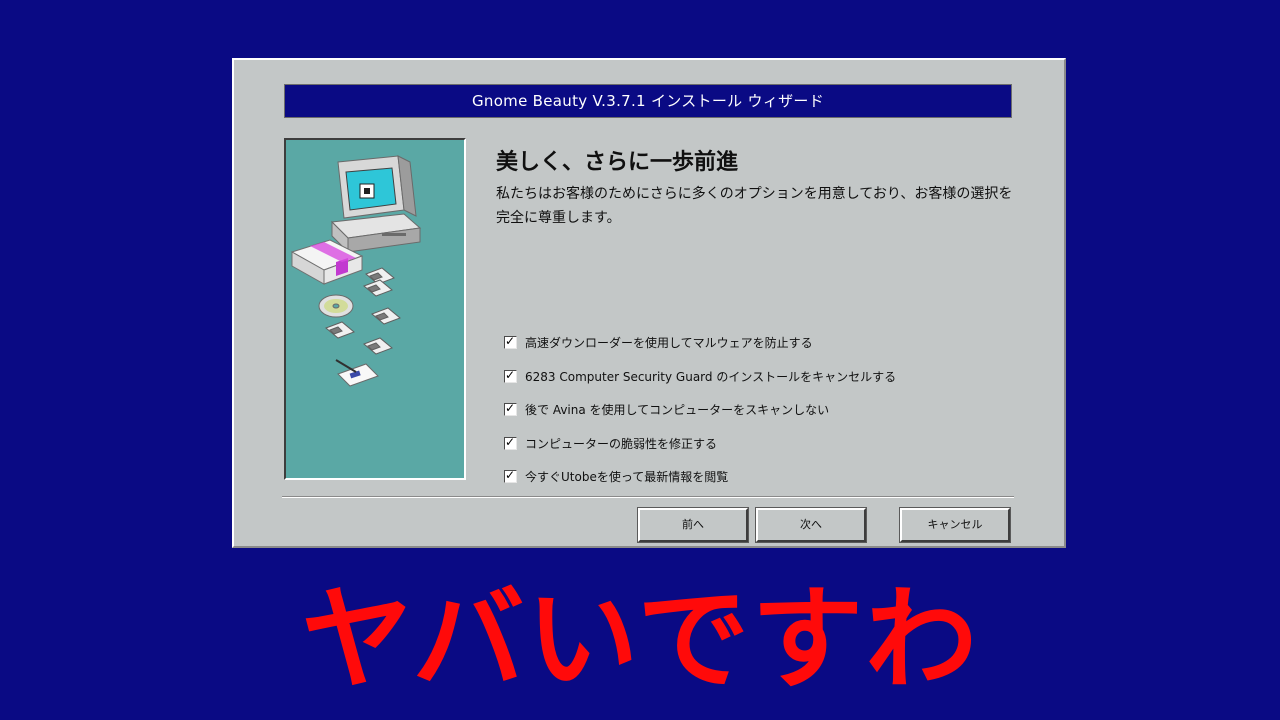 This screenshot has height=720, width=1280. What do you see at coordinates (955, 525) in the screenshot?
I see `cancel-button: キャンセル` at bounding box center [955, 525].